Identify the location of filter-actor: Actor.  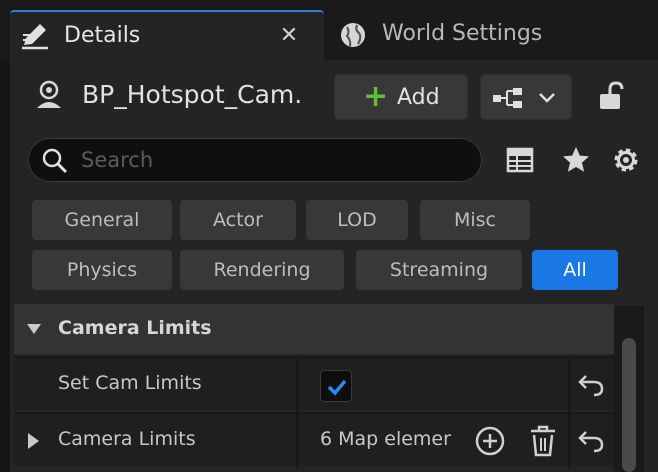
(238, 220).